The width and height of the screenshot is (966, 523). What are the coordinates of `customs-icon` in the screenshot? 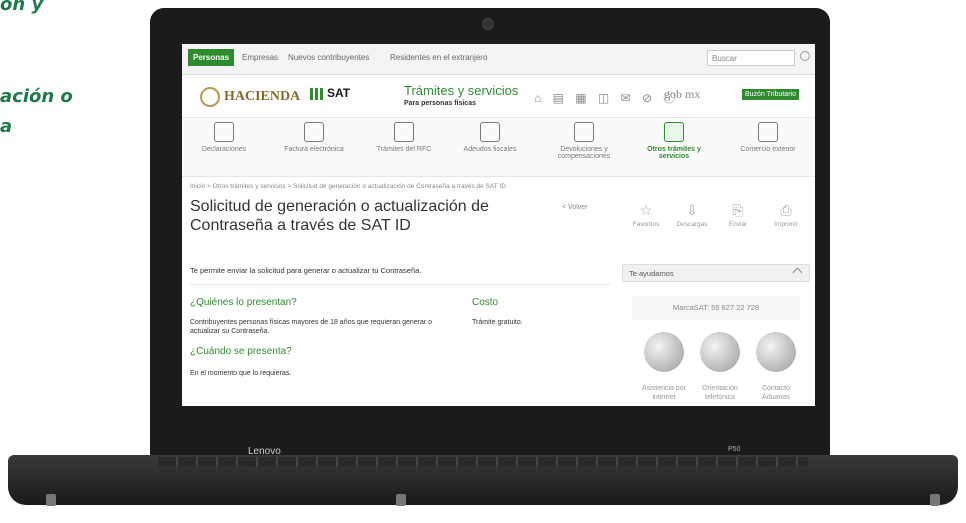 It's located at (776, 352).